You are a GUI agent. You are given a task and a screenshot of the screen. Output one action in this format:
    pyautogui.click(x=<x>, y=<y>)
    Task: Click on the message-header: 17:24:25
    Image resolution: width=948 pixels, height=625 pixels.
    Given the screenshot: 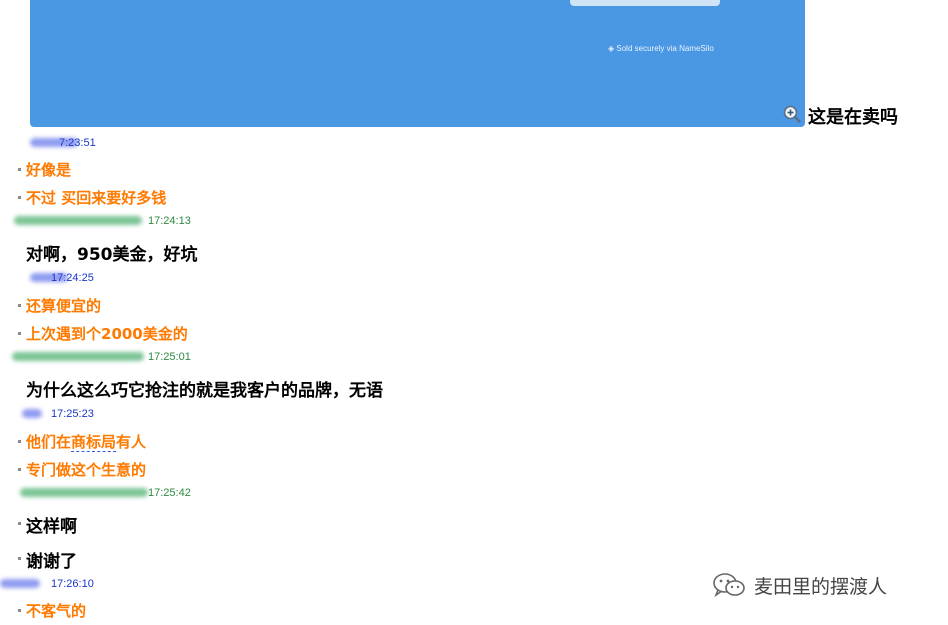 What is the action you would take?
    pyautogui.click(x=70, y=278)
    